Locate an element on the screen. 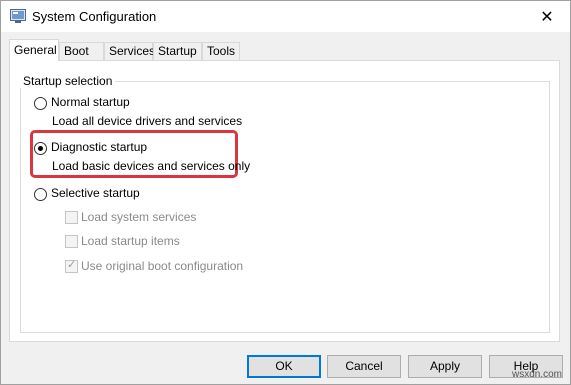 This screenshot has width=571, height=385. ok-button: OK is located at coordinates (284, 366).